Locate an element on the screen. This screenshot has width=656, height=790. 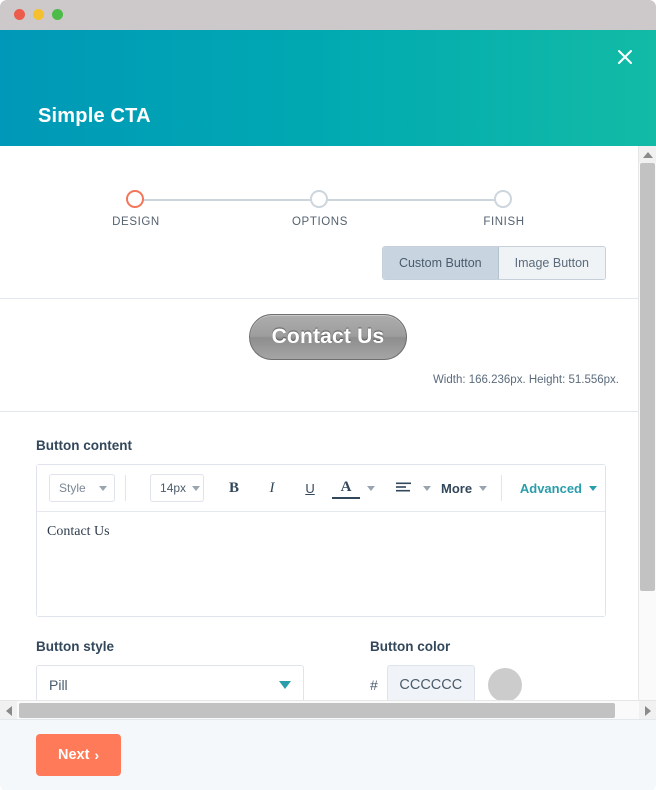
style-select: Style is located at coordinates (82, 488).